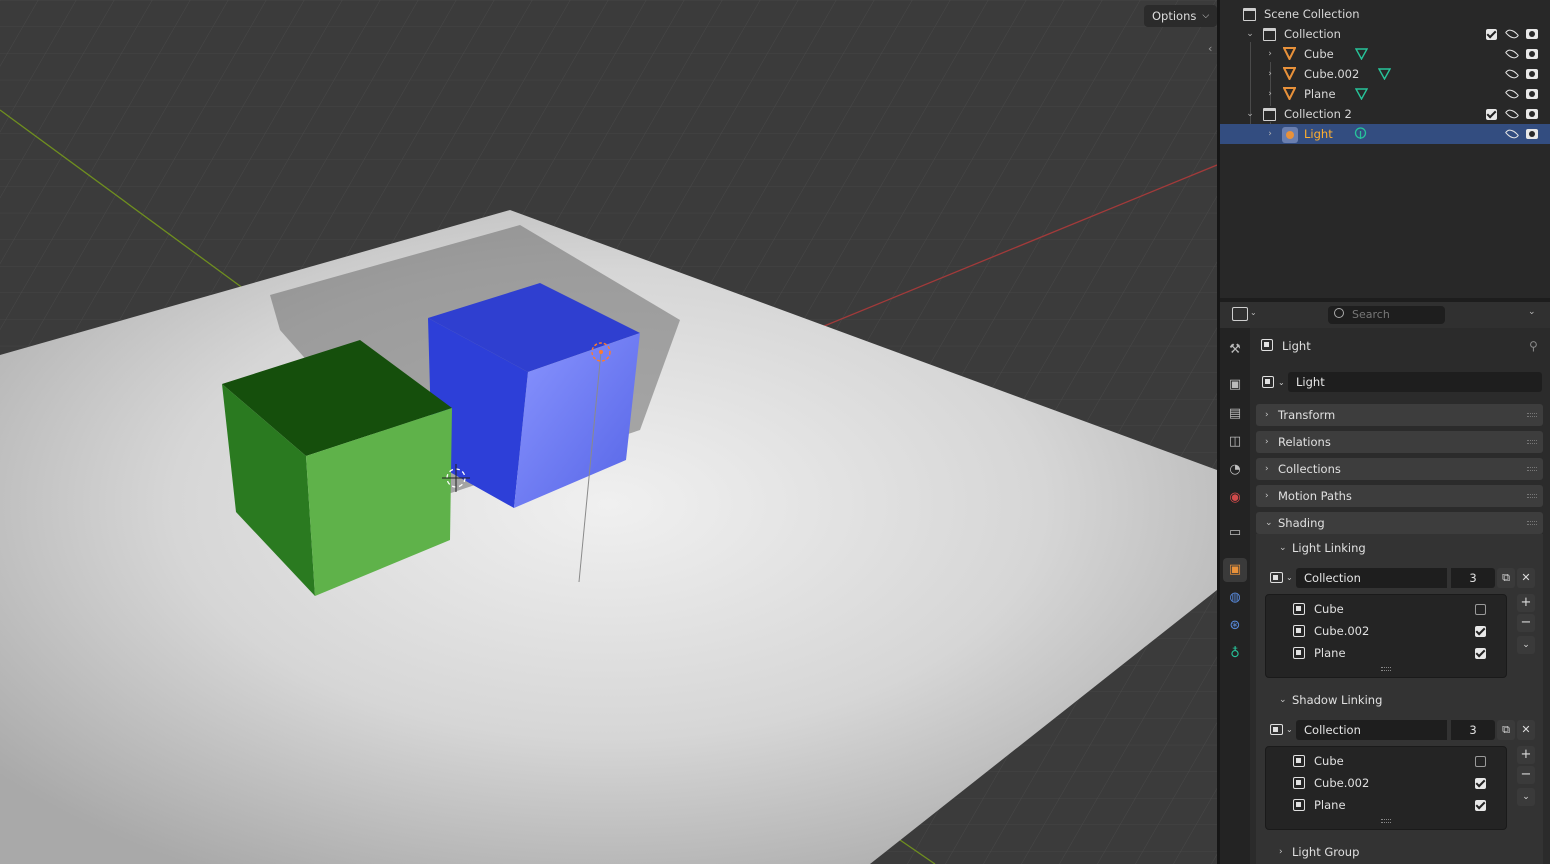  What do you see at coordinates (1235, 442) in the screenshot?
I see `view-layer-tab-icon: ◫` at bounding box center [1235, 442].